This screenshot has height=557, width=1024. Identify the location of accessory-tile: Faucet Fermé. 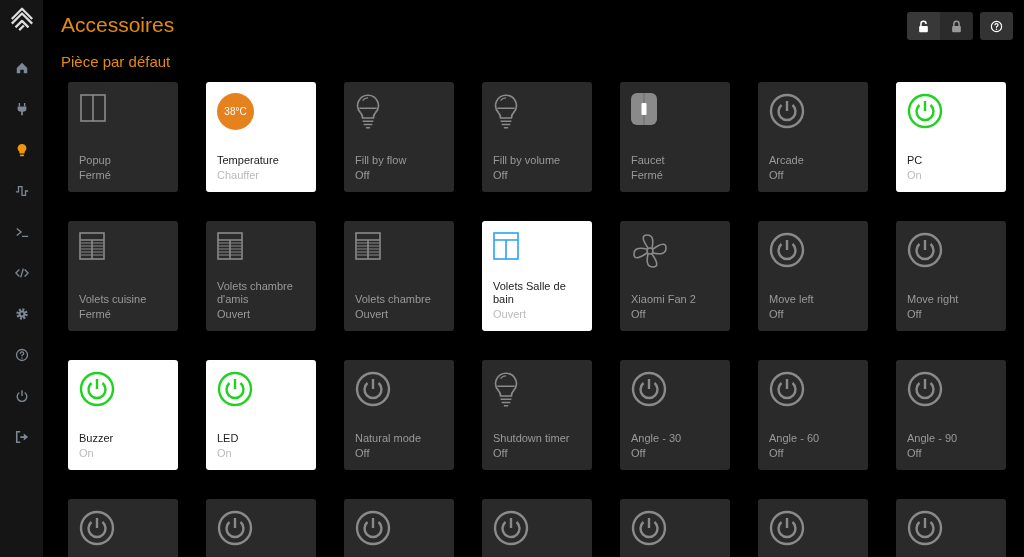
(675, 137).